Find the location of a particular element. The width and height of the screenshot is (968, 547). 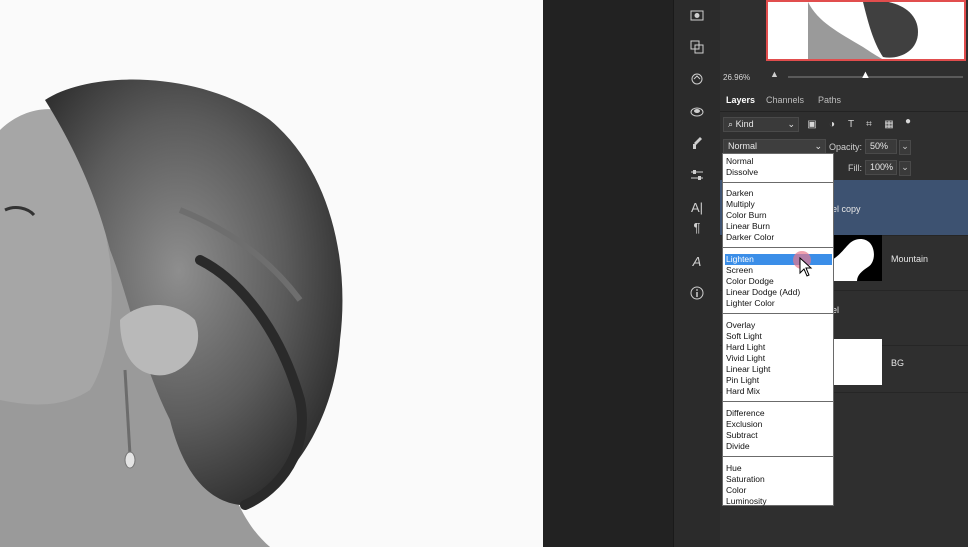

layer-name: BG is located at coordinates (897, 363).